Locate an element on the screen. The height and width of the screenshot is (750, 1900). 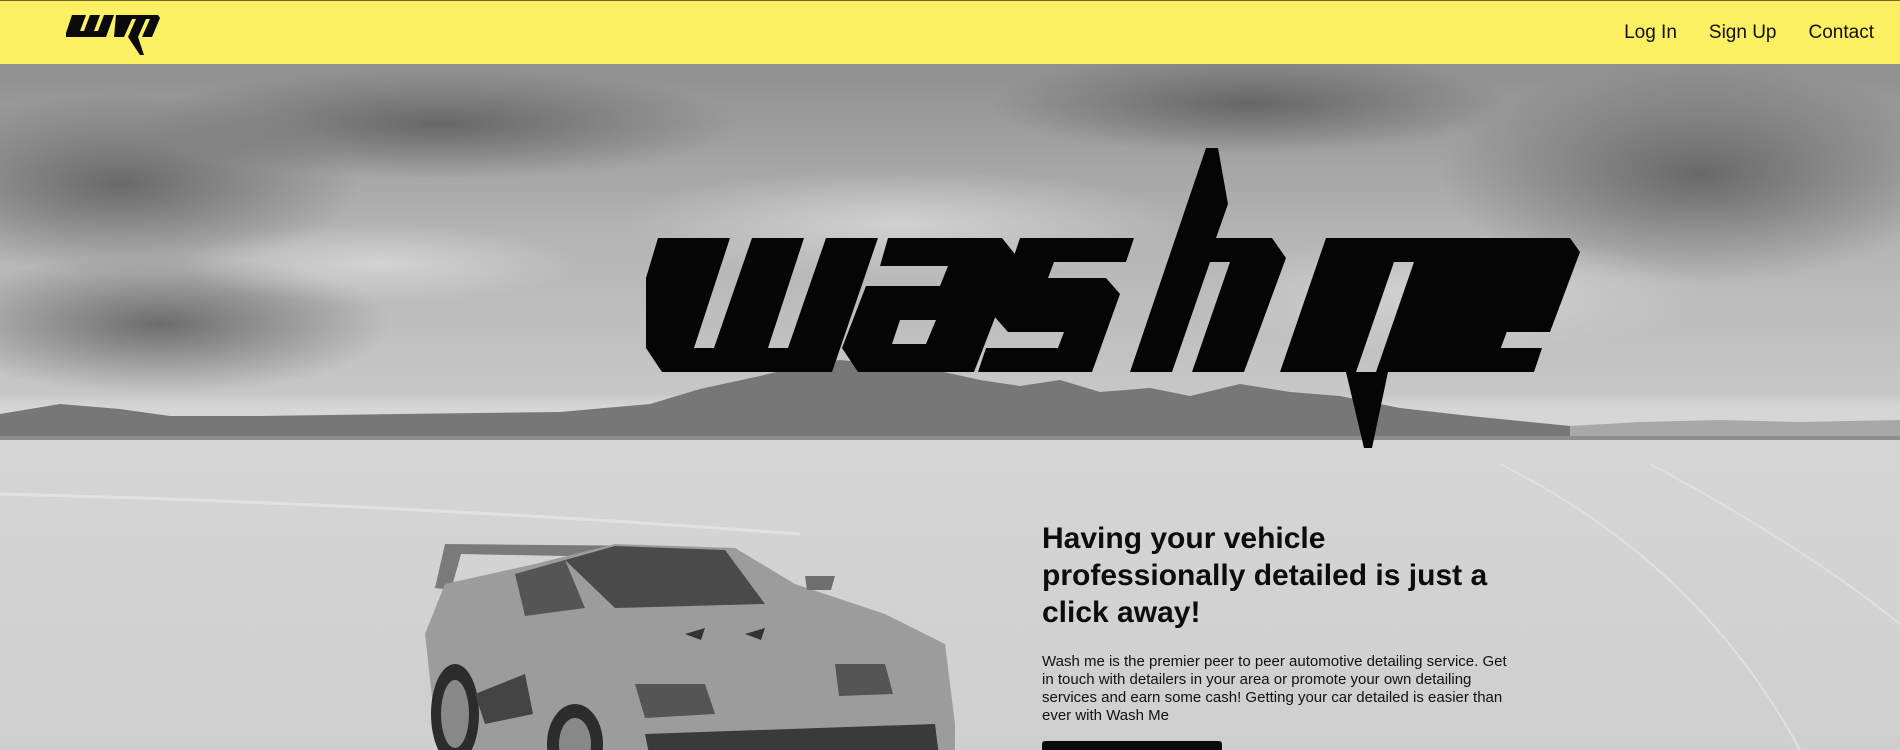
wm-logo-icon is located at coordinates (113, 32).